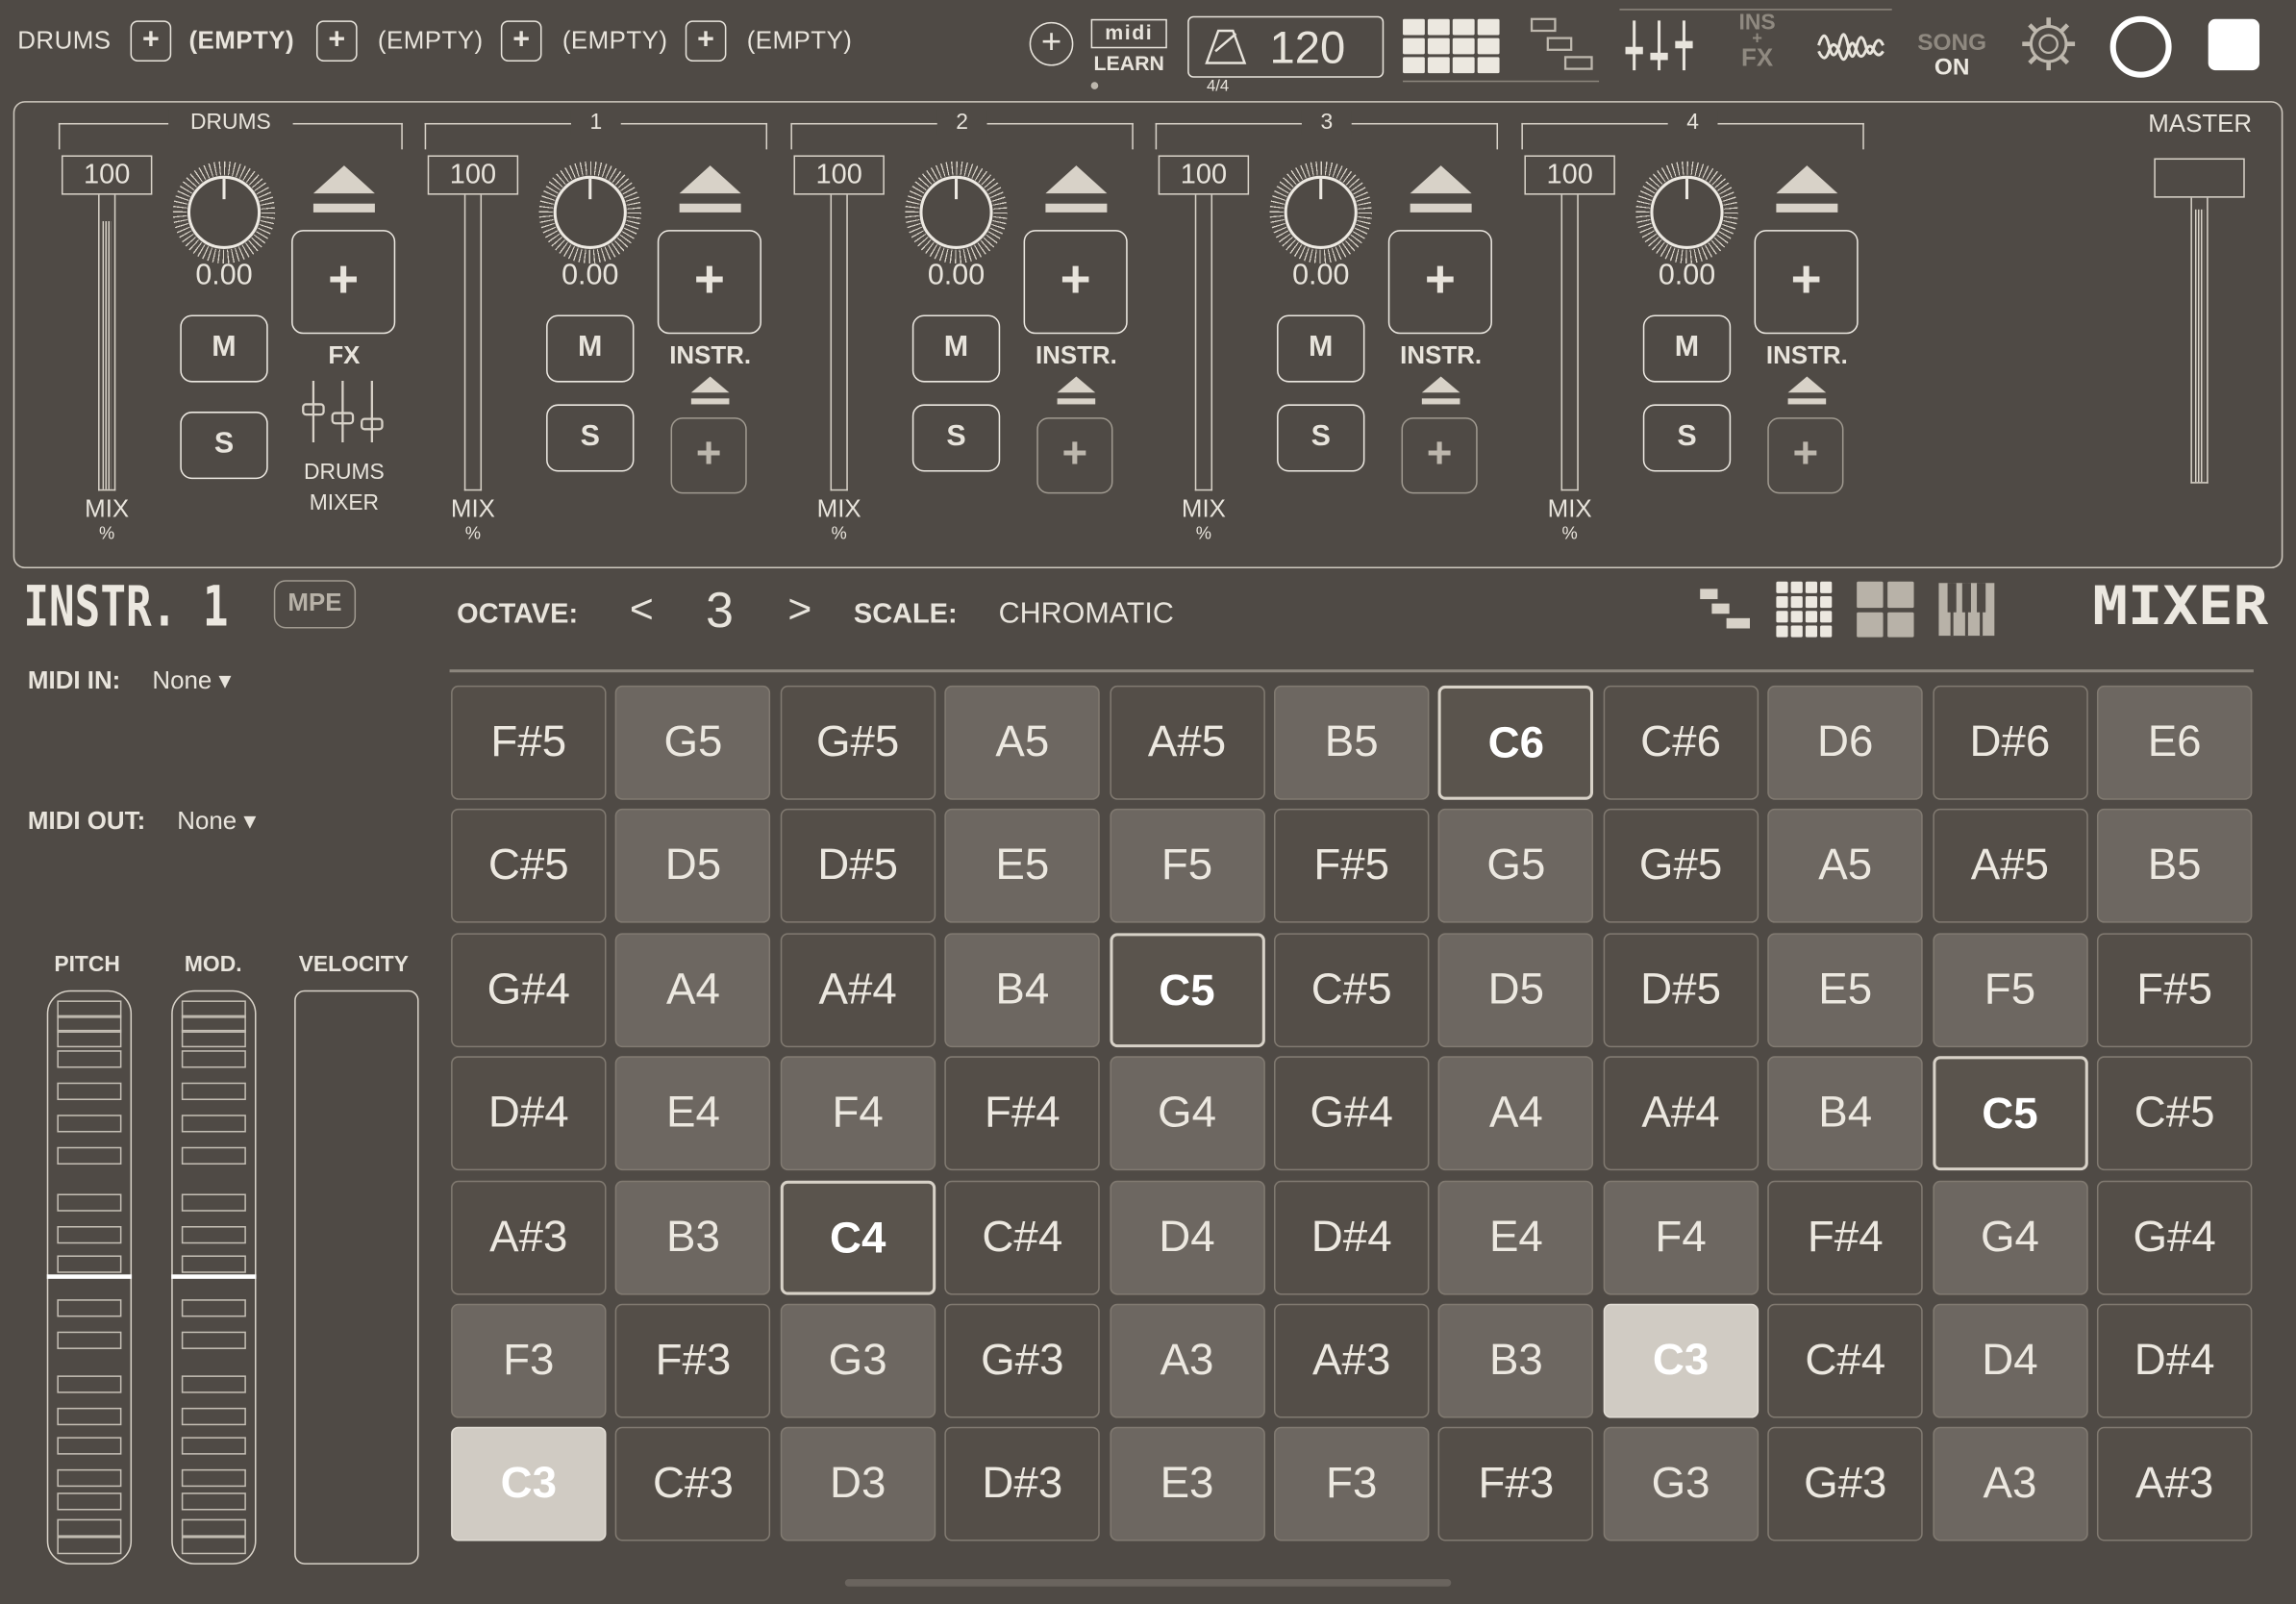 This screenshot has height=1604, width=2296. Describe the element at coordinates (1023, 1484) in the screenshot. I see `note-pad: D#3` at that location.